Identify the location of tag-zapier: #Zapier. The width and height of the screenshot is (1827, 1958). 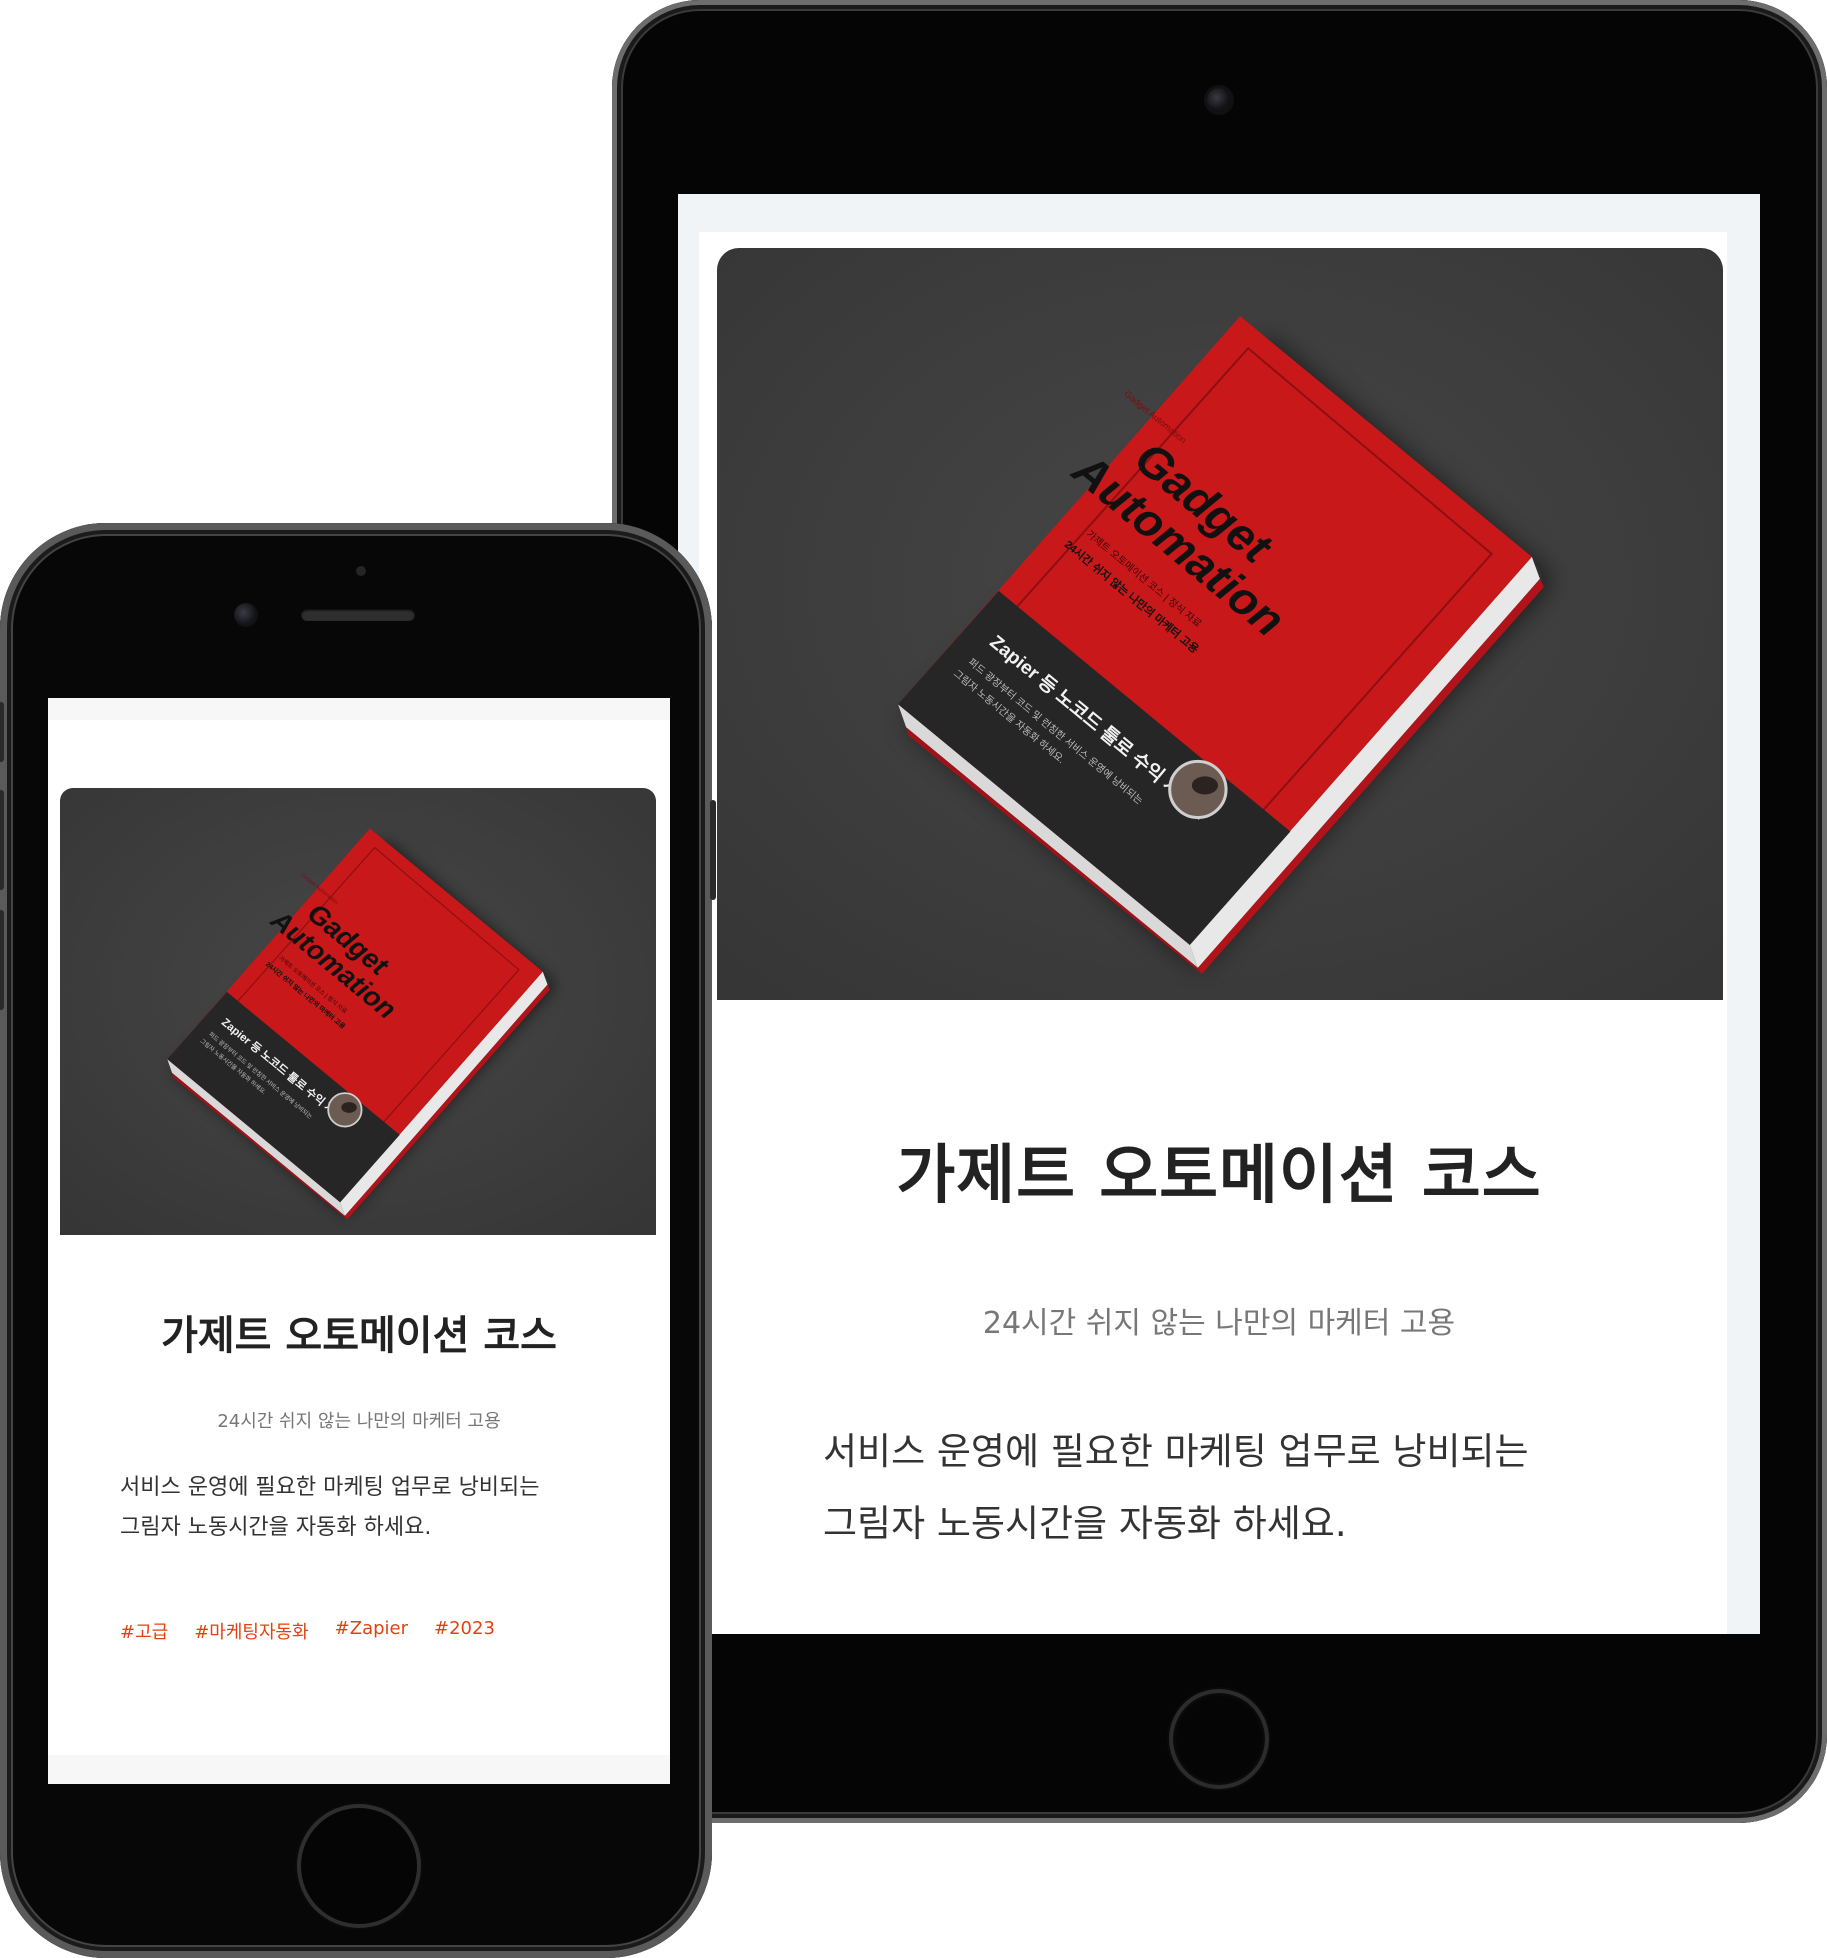
(371, 1631).